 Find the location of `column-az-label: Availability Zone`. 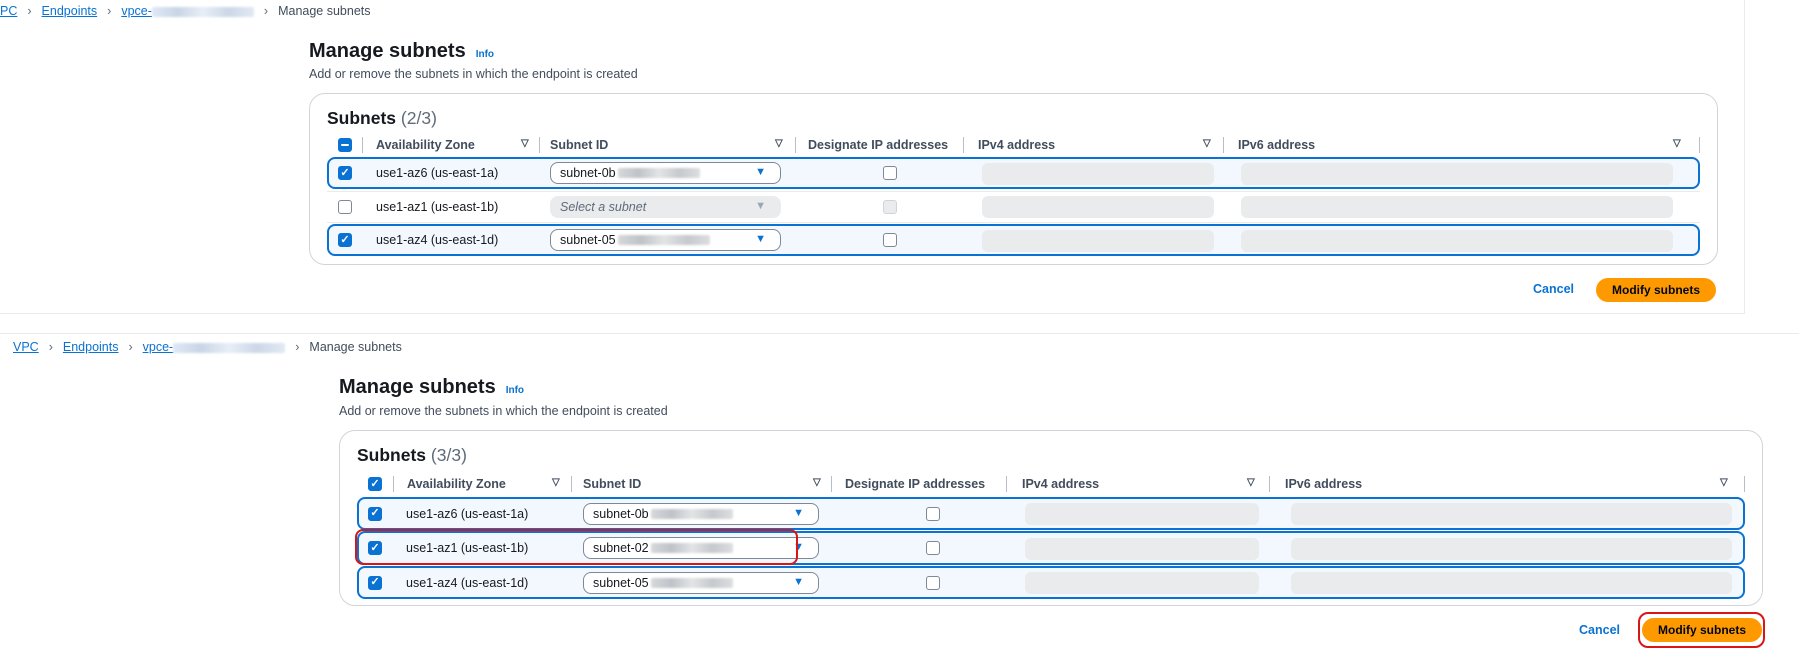

column-az-label: Availability Zone is located at coordinates (456, 484).